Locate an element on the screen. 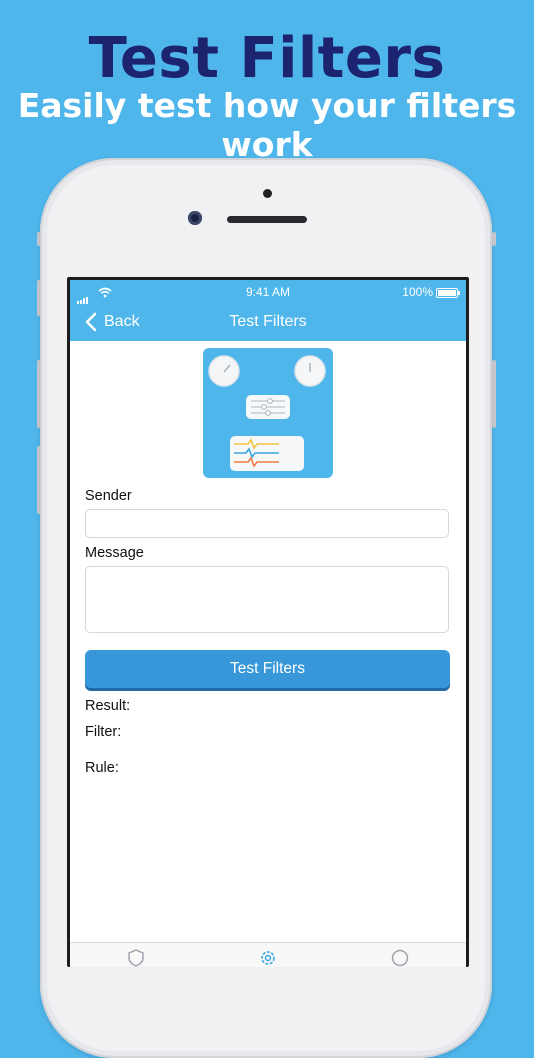  result-label: Result: is located at coordinates (108, 706).